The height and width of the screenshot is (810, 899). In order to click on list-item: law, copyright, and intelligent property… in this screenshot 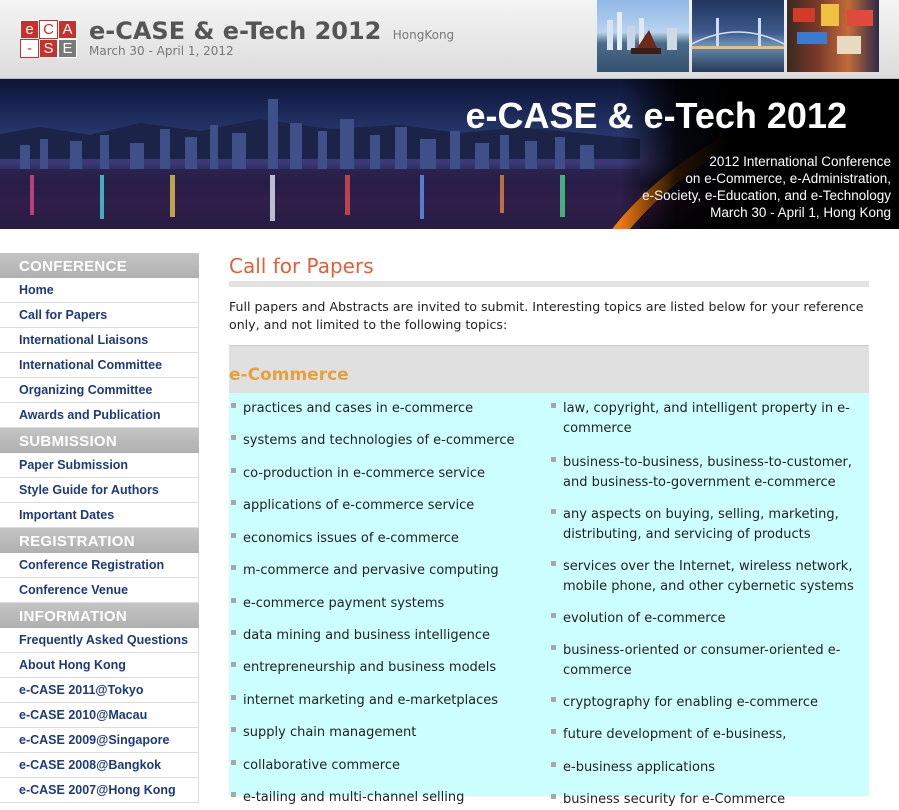, I will do `click(706, 418)`.